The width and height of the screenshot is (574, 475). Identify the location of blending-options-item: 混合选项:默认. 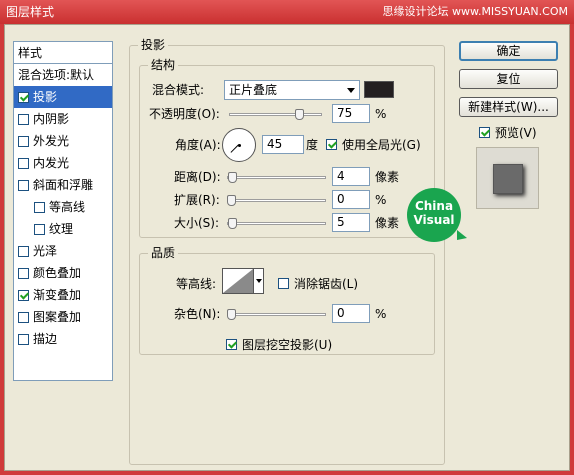
(63, 75).